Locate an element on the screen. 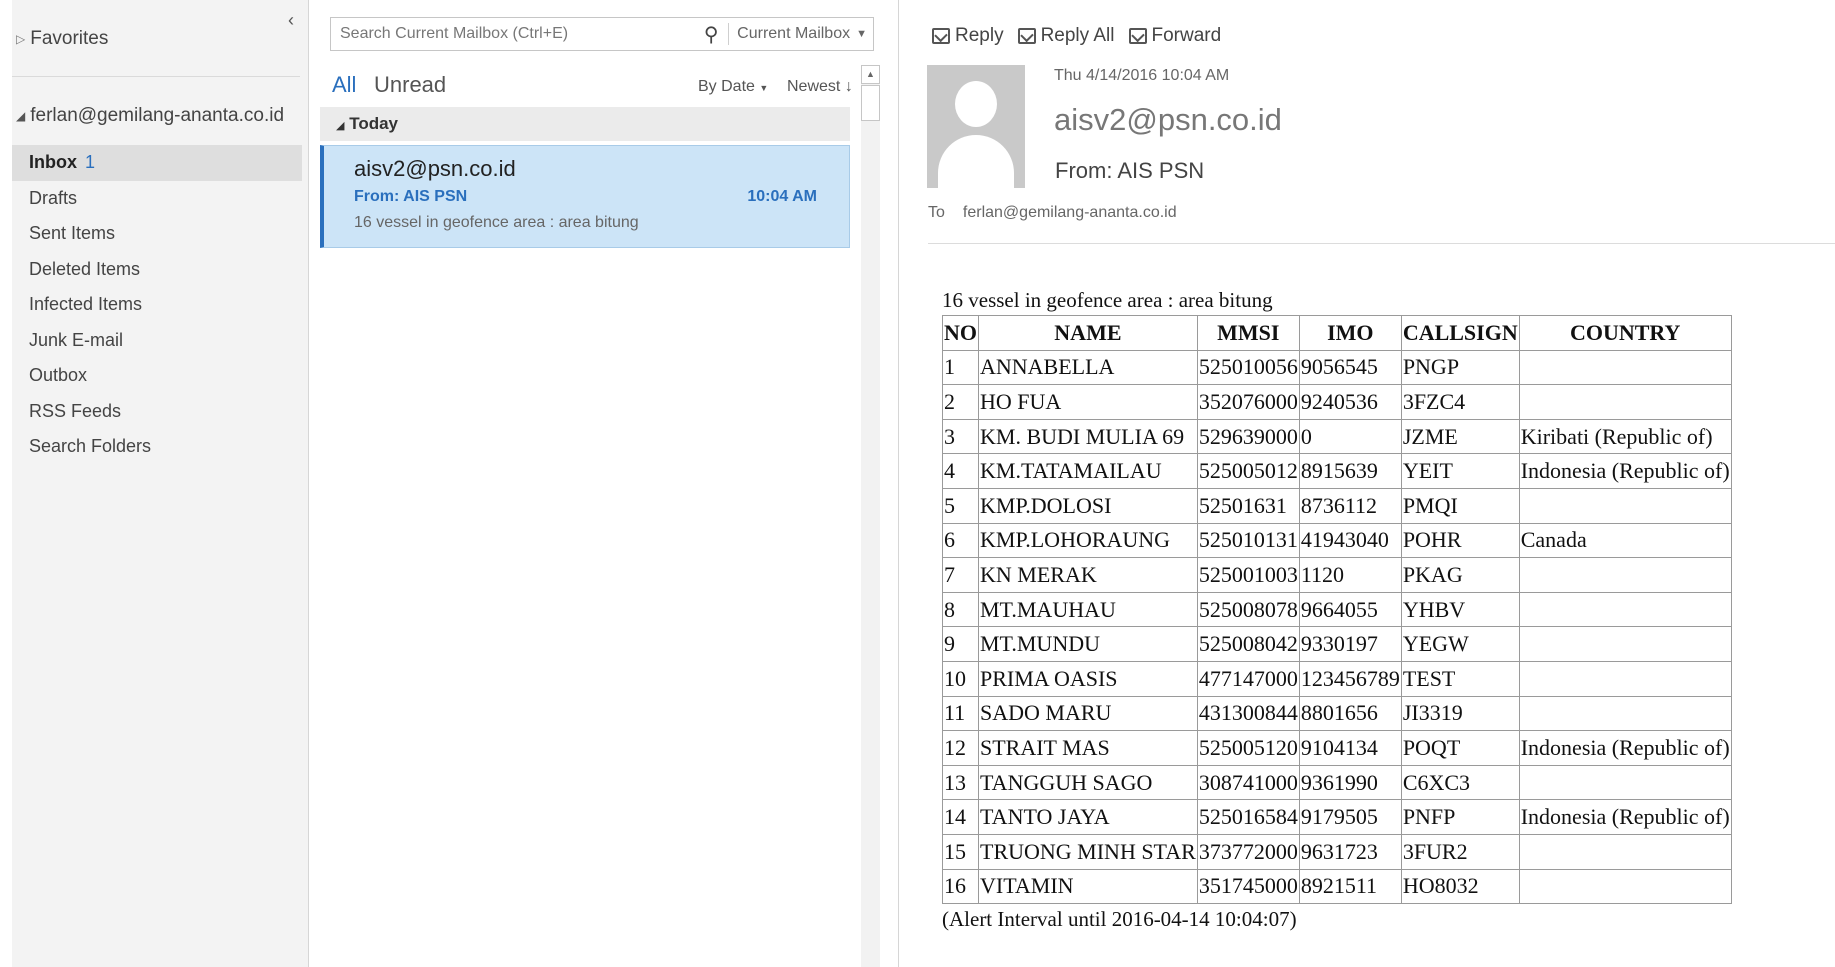  unread-count-badge: 1 is located at coordinates (90, 162).